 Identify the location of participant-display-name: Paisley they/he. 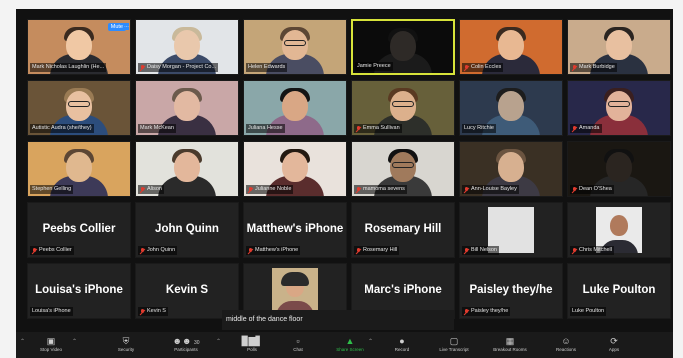
(511, 290).